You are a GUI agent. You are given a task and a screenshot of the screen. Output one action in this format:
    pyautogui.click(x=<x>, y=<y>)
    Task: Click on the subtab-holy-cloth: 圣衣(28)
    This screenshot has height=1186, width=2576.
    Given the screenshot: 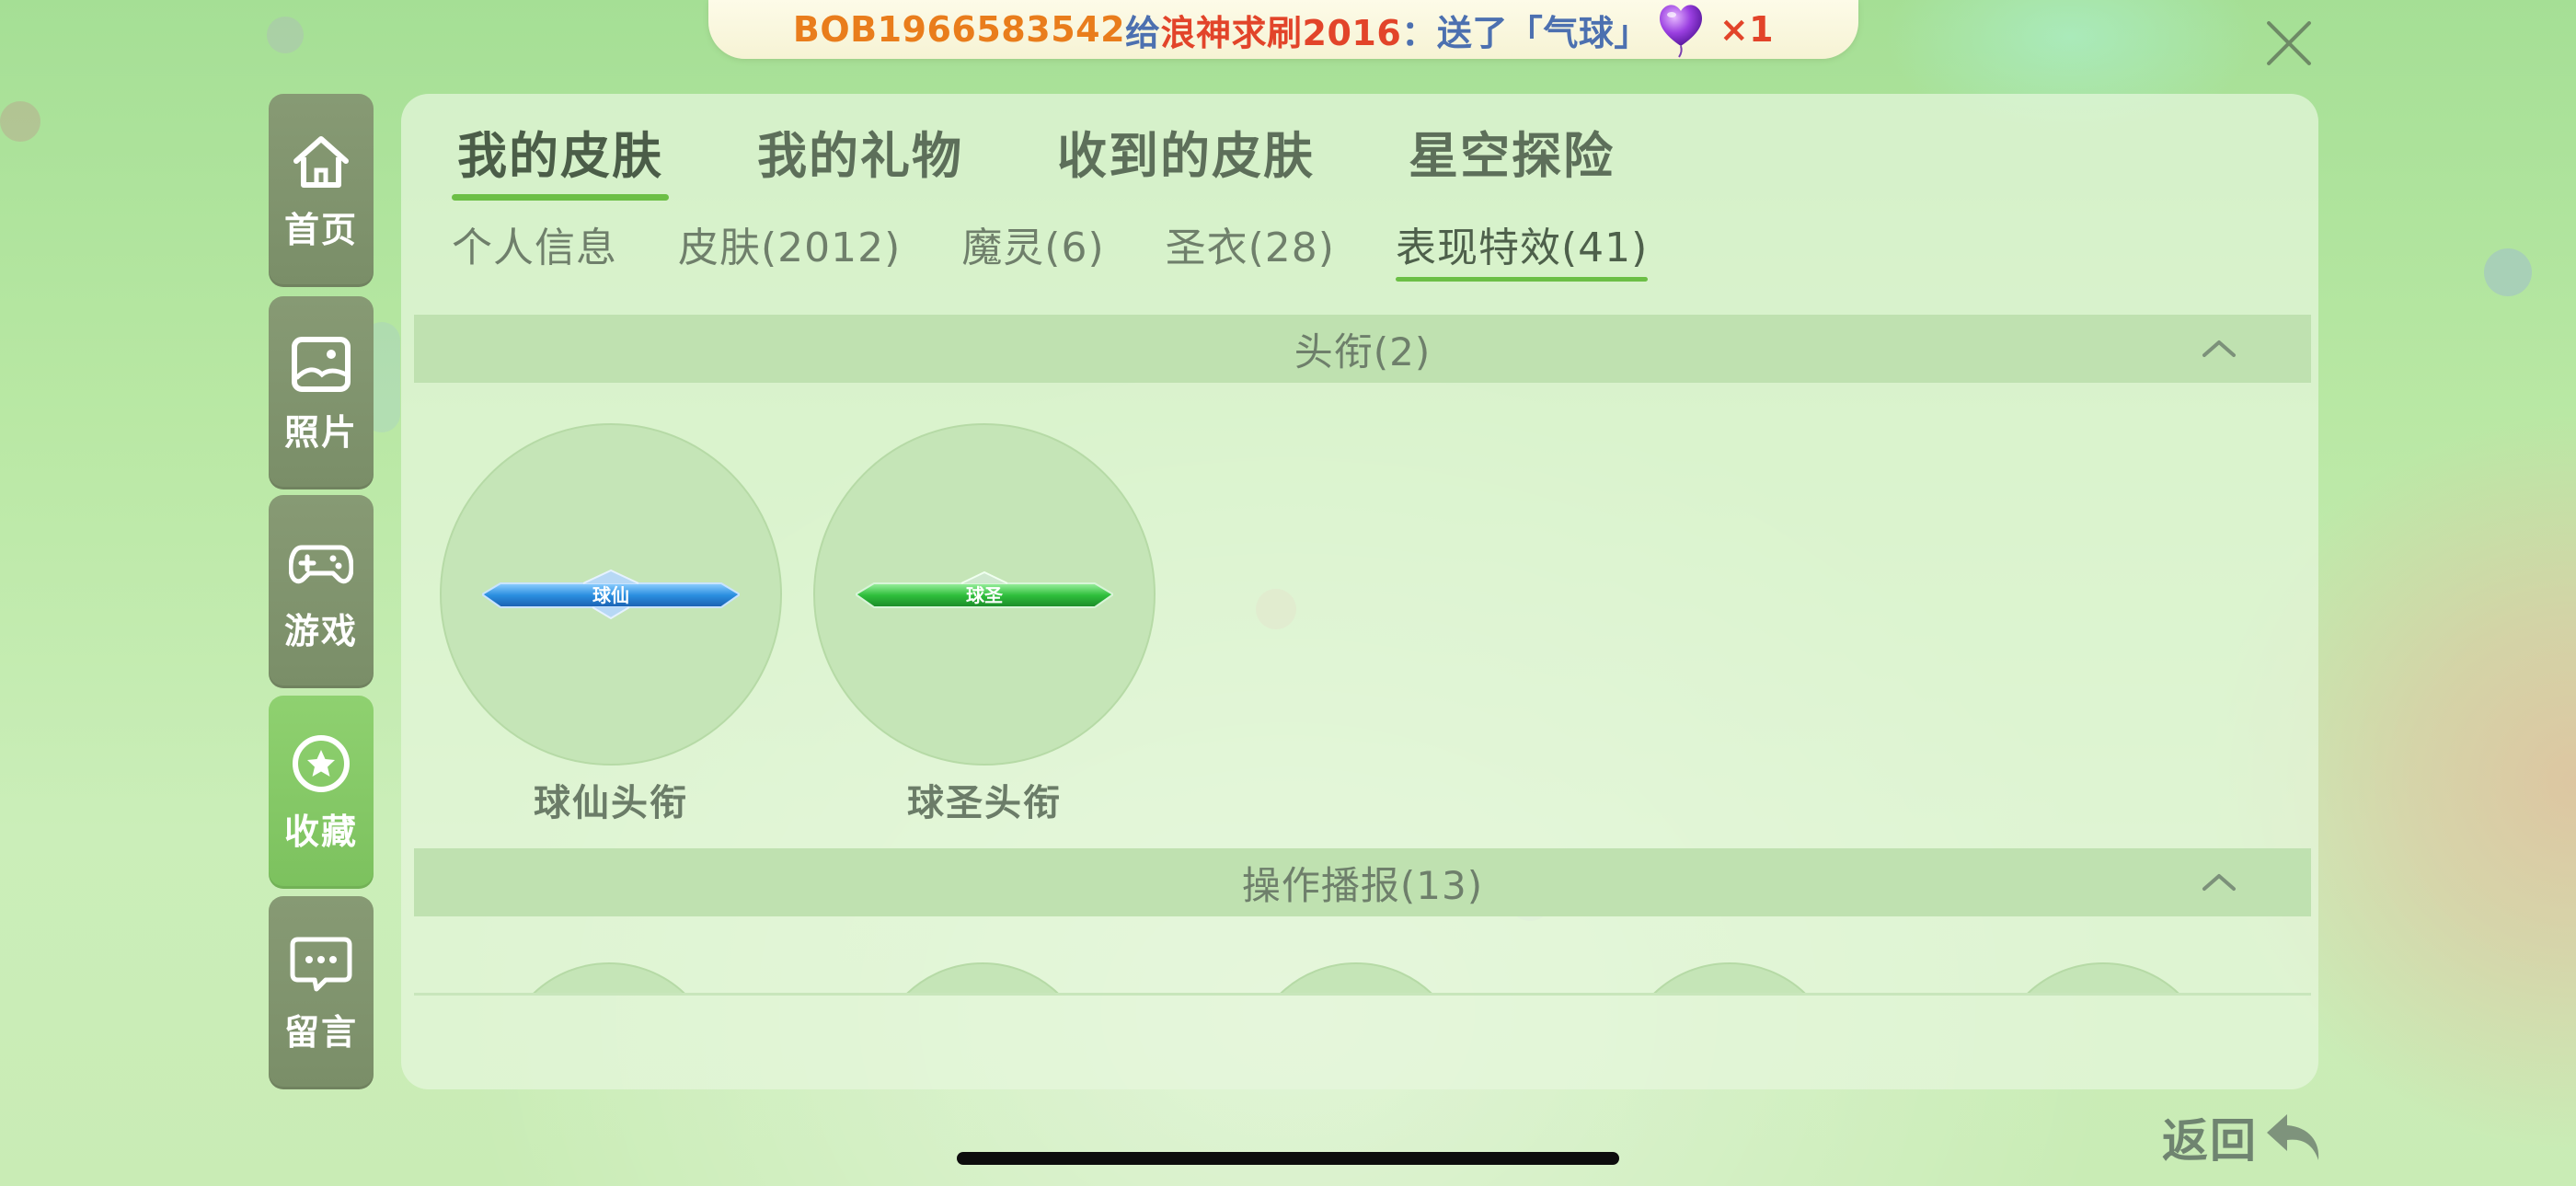 What is the action you would take?
    pyautogui.click(x=1250, y=248)
    